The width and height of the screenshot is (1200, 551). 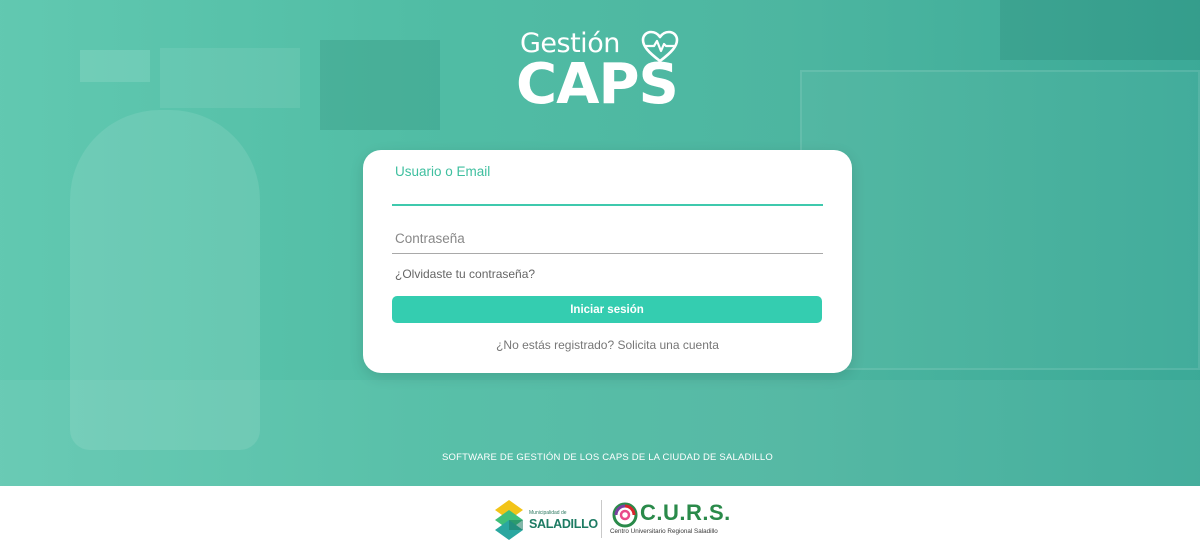 I want to click on logo-main-text: CAPS, so click(x=597, y=84).